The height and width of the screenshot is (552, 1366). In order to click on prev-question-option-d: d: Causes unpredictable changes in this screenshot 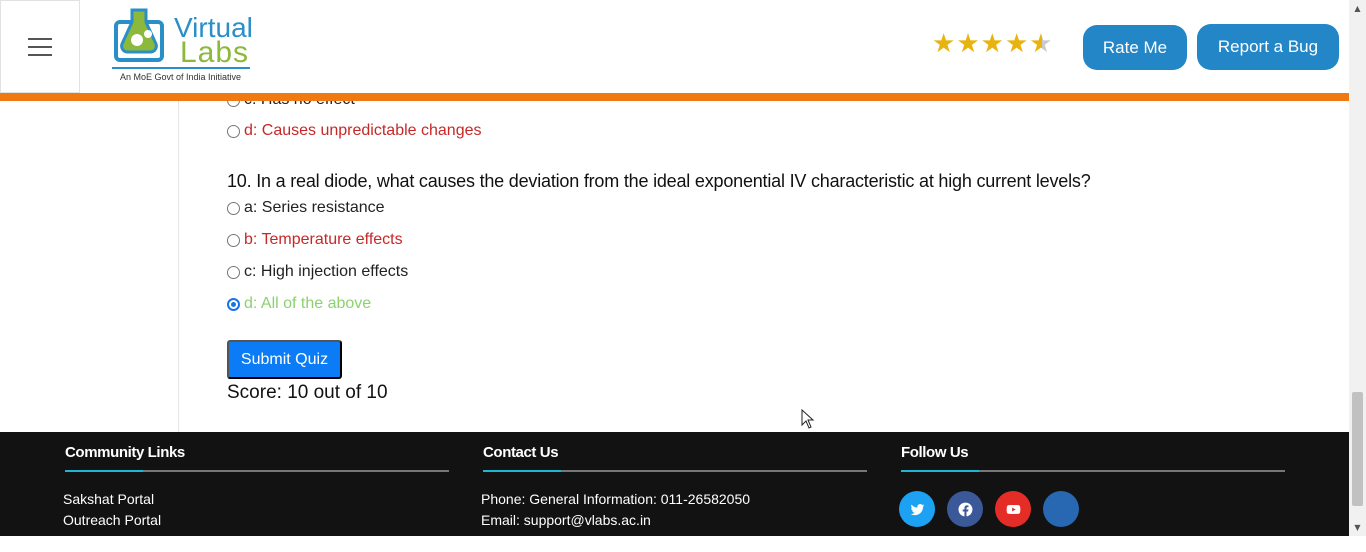, I will do `click(354, 131)`.